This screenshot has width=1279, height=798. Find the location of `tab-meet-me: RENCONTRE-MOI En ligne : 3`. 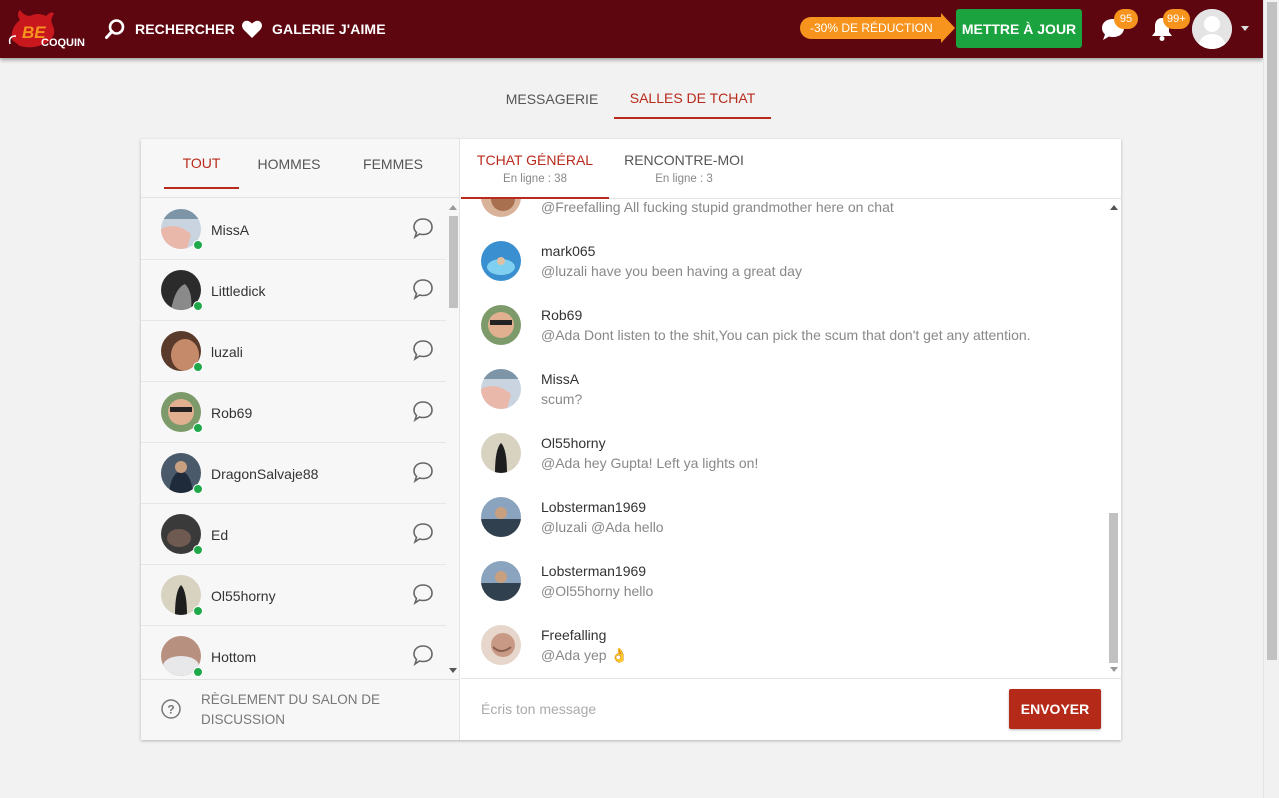

tab-meet-me: RENCONTRE-MOI En ligne : 3 is located at coordinates (684, 169).